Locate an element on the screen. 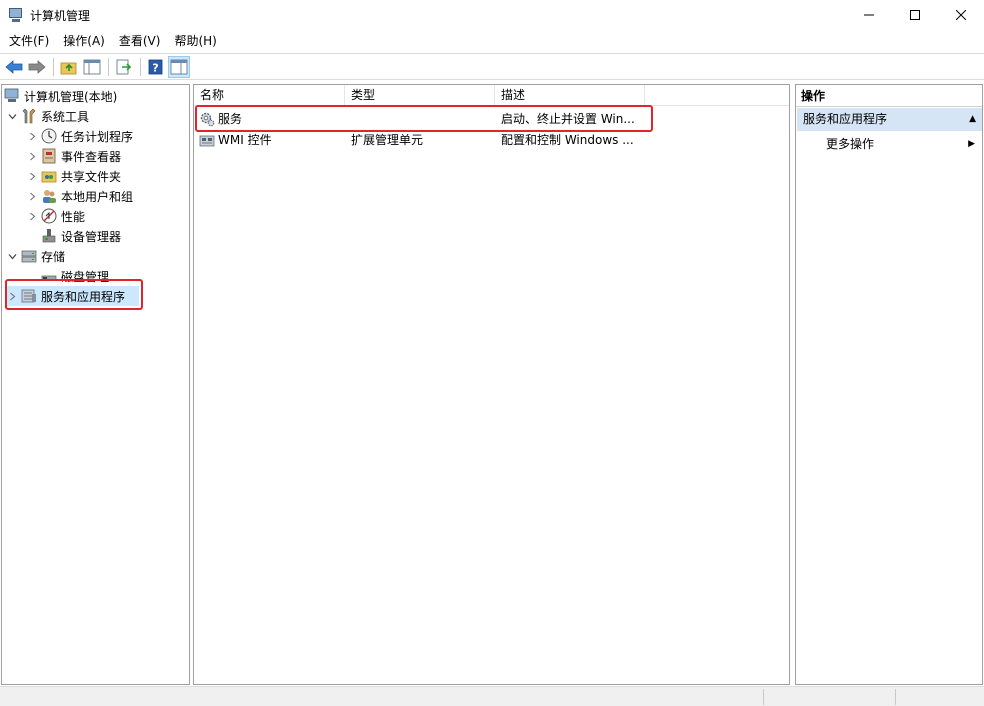 This screenshot has height=706, width=984. tree-item-label: 磁盘管理 is located at coordinates (85, 276).